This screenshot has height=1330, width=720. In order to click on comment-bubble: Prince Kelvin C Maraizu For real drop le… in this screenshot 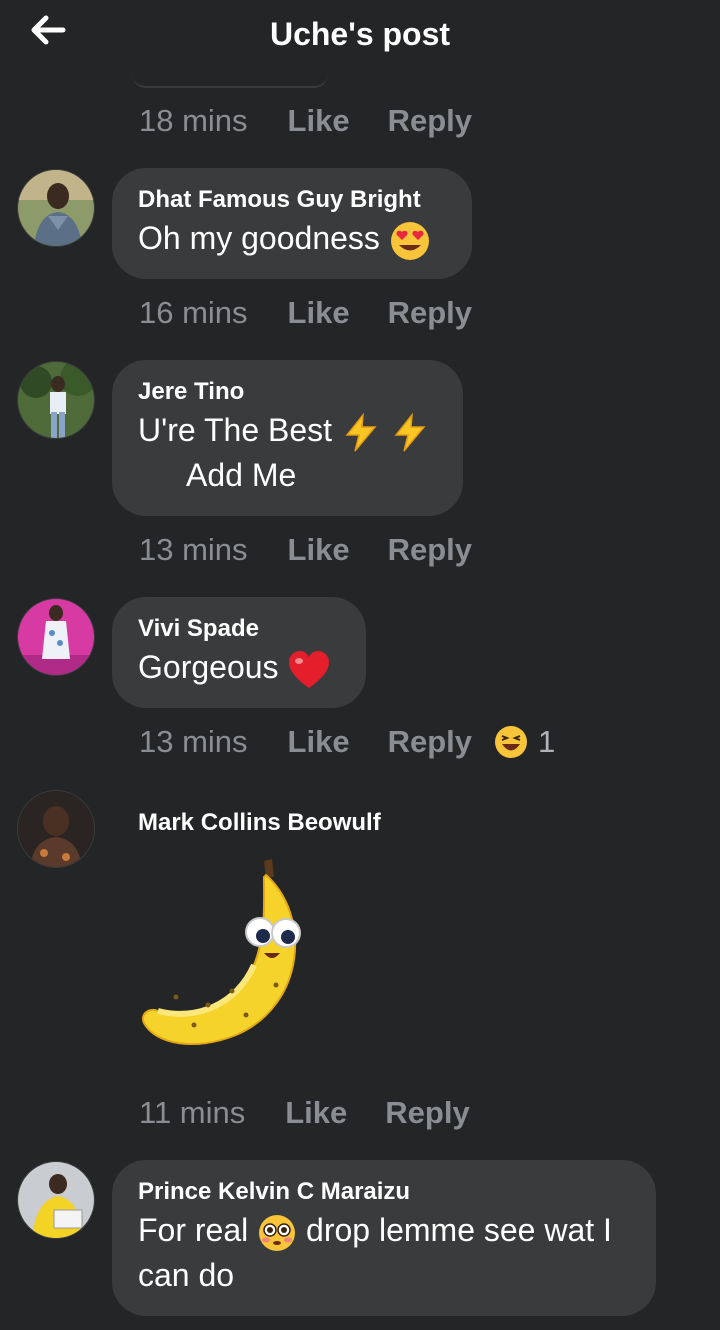, I will do `click(384, 1238)`.